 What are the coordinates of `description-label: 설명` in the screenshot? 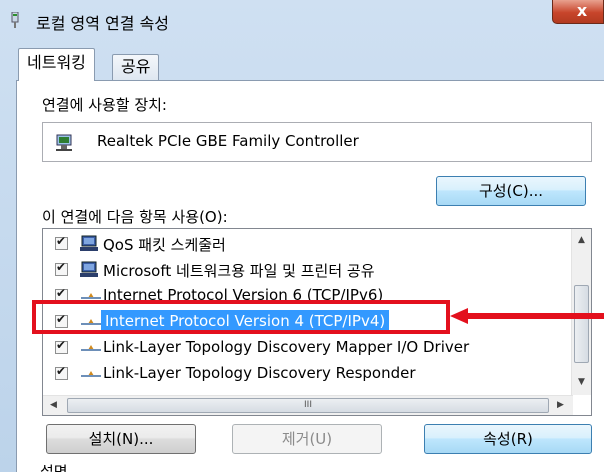 It's located at (54, 467).